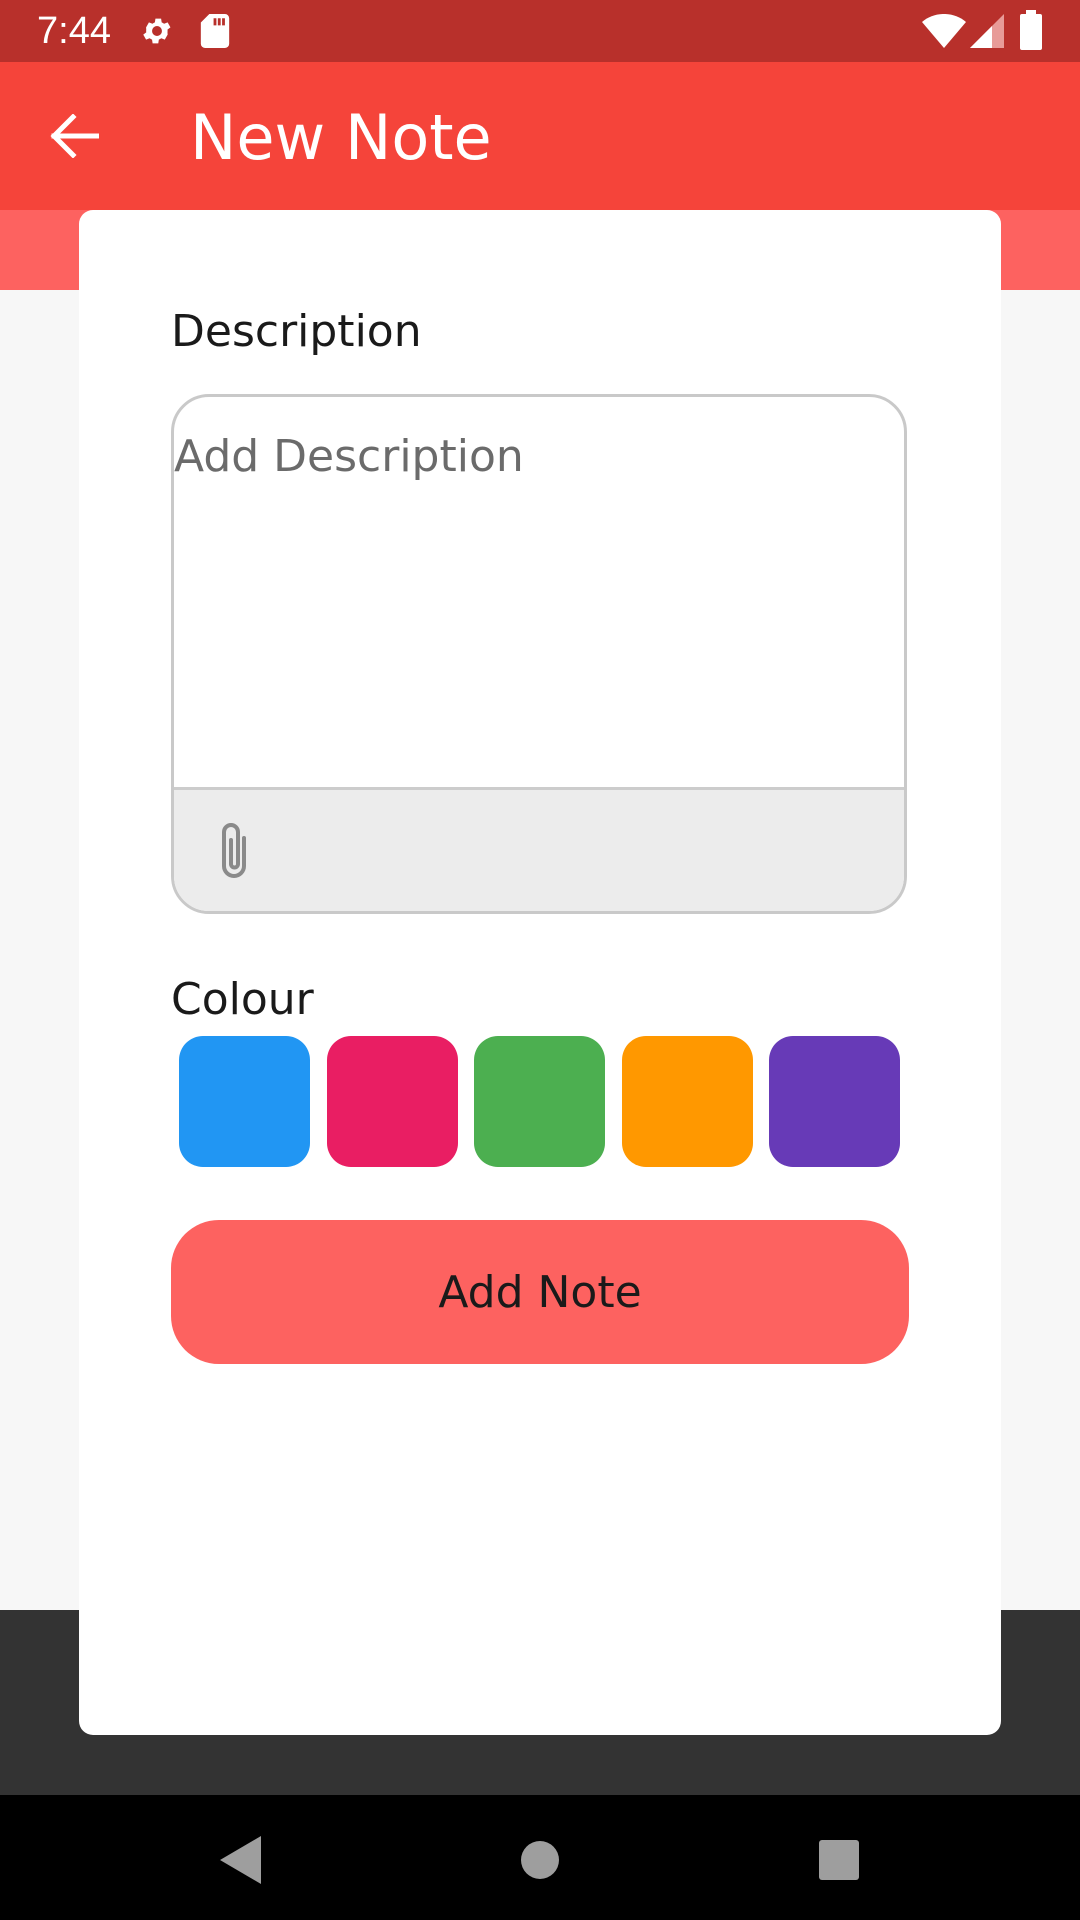  What do you see at coordinates (540, 31) in the screenshot?
I see `status-bar: 7:44` at bounding box center [540, 31].